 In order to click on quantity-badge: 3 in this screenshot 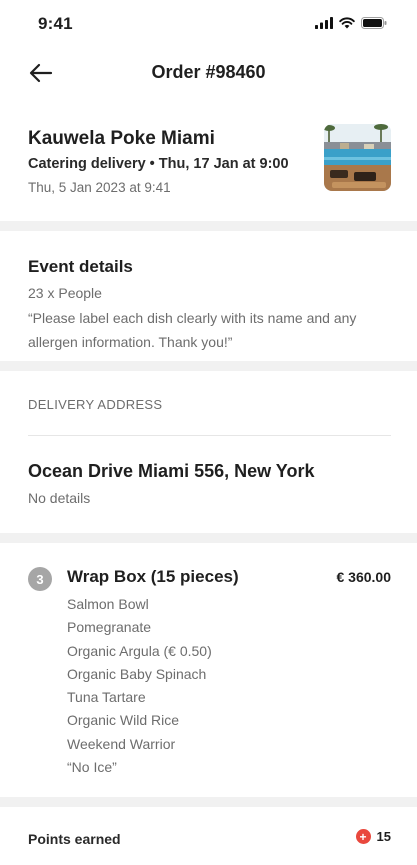, I will do `click(40, 579)`.